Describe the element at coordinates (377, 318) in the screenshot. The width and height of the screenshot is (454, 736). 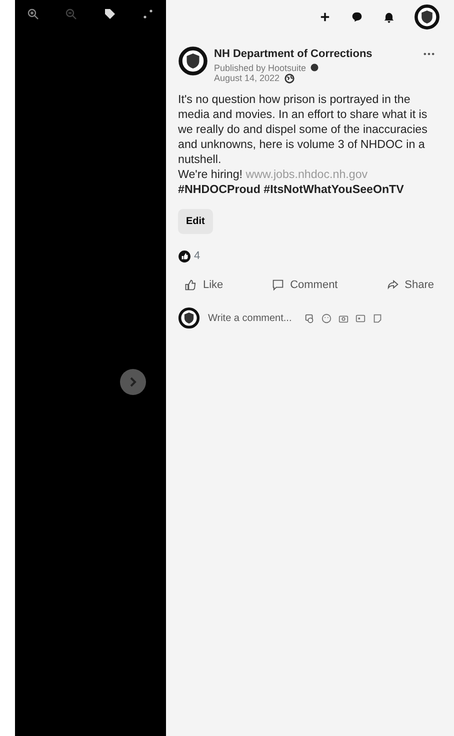
I see `sticker-icon` at that location.